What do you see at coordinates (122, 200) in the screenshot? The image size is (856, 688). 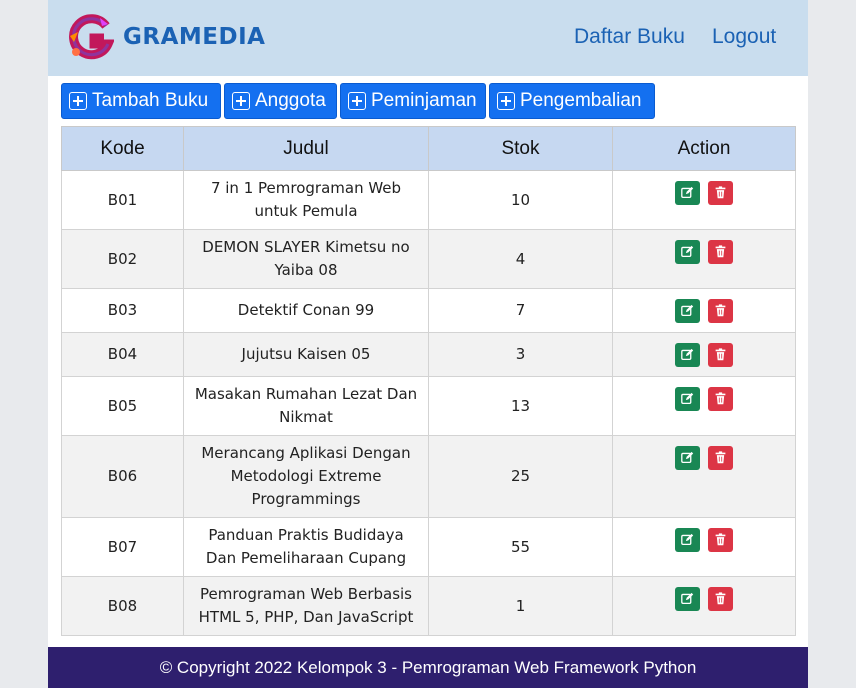 I see `cell-kode: B01` at bounding box center [122, 200].